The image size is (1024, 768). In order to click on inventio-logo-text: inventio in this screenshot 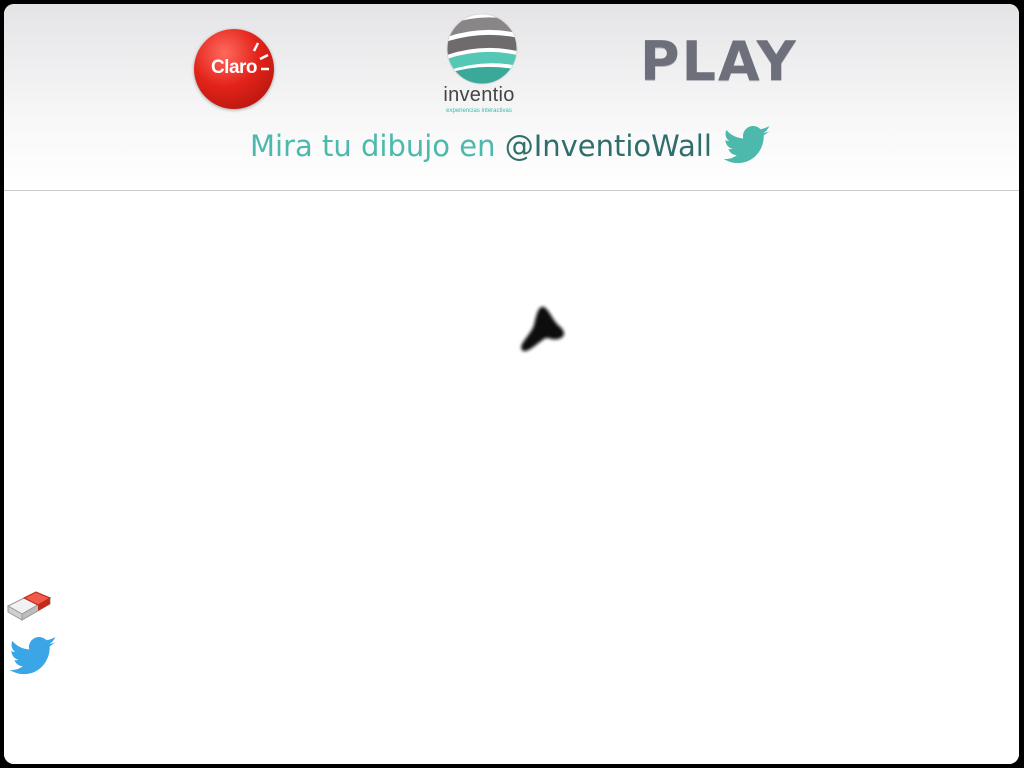, I will do `click(479, 95)`.